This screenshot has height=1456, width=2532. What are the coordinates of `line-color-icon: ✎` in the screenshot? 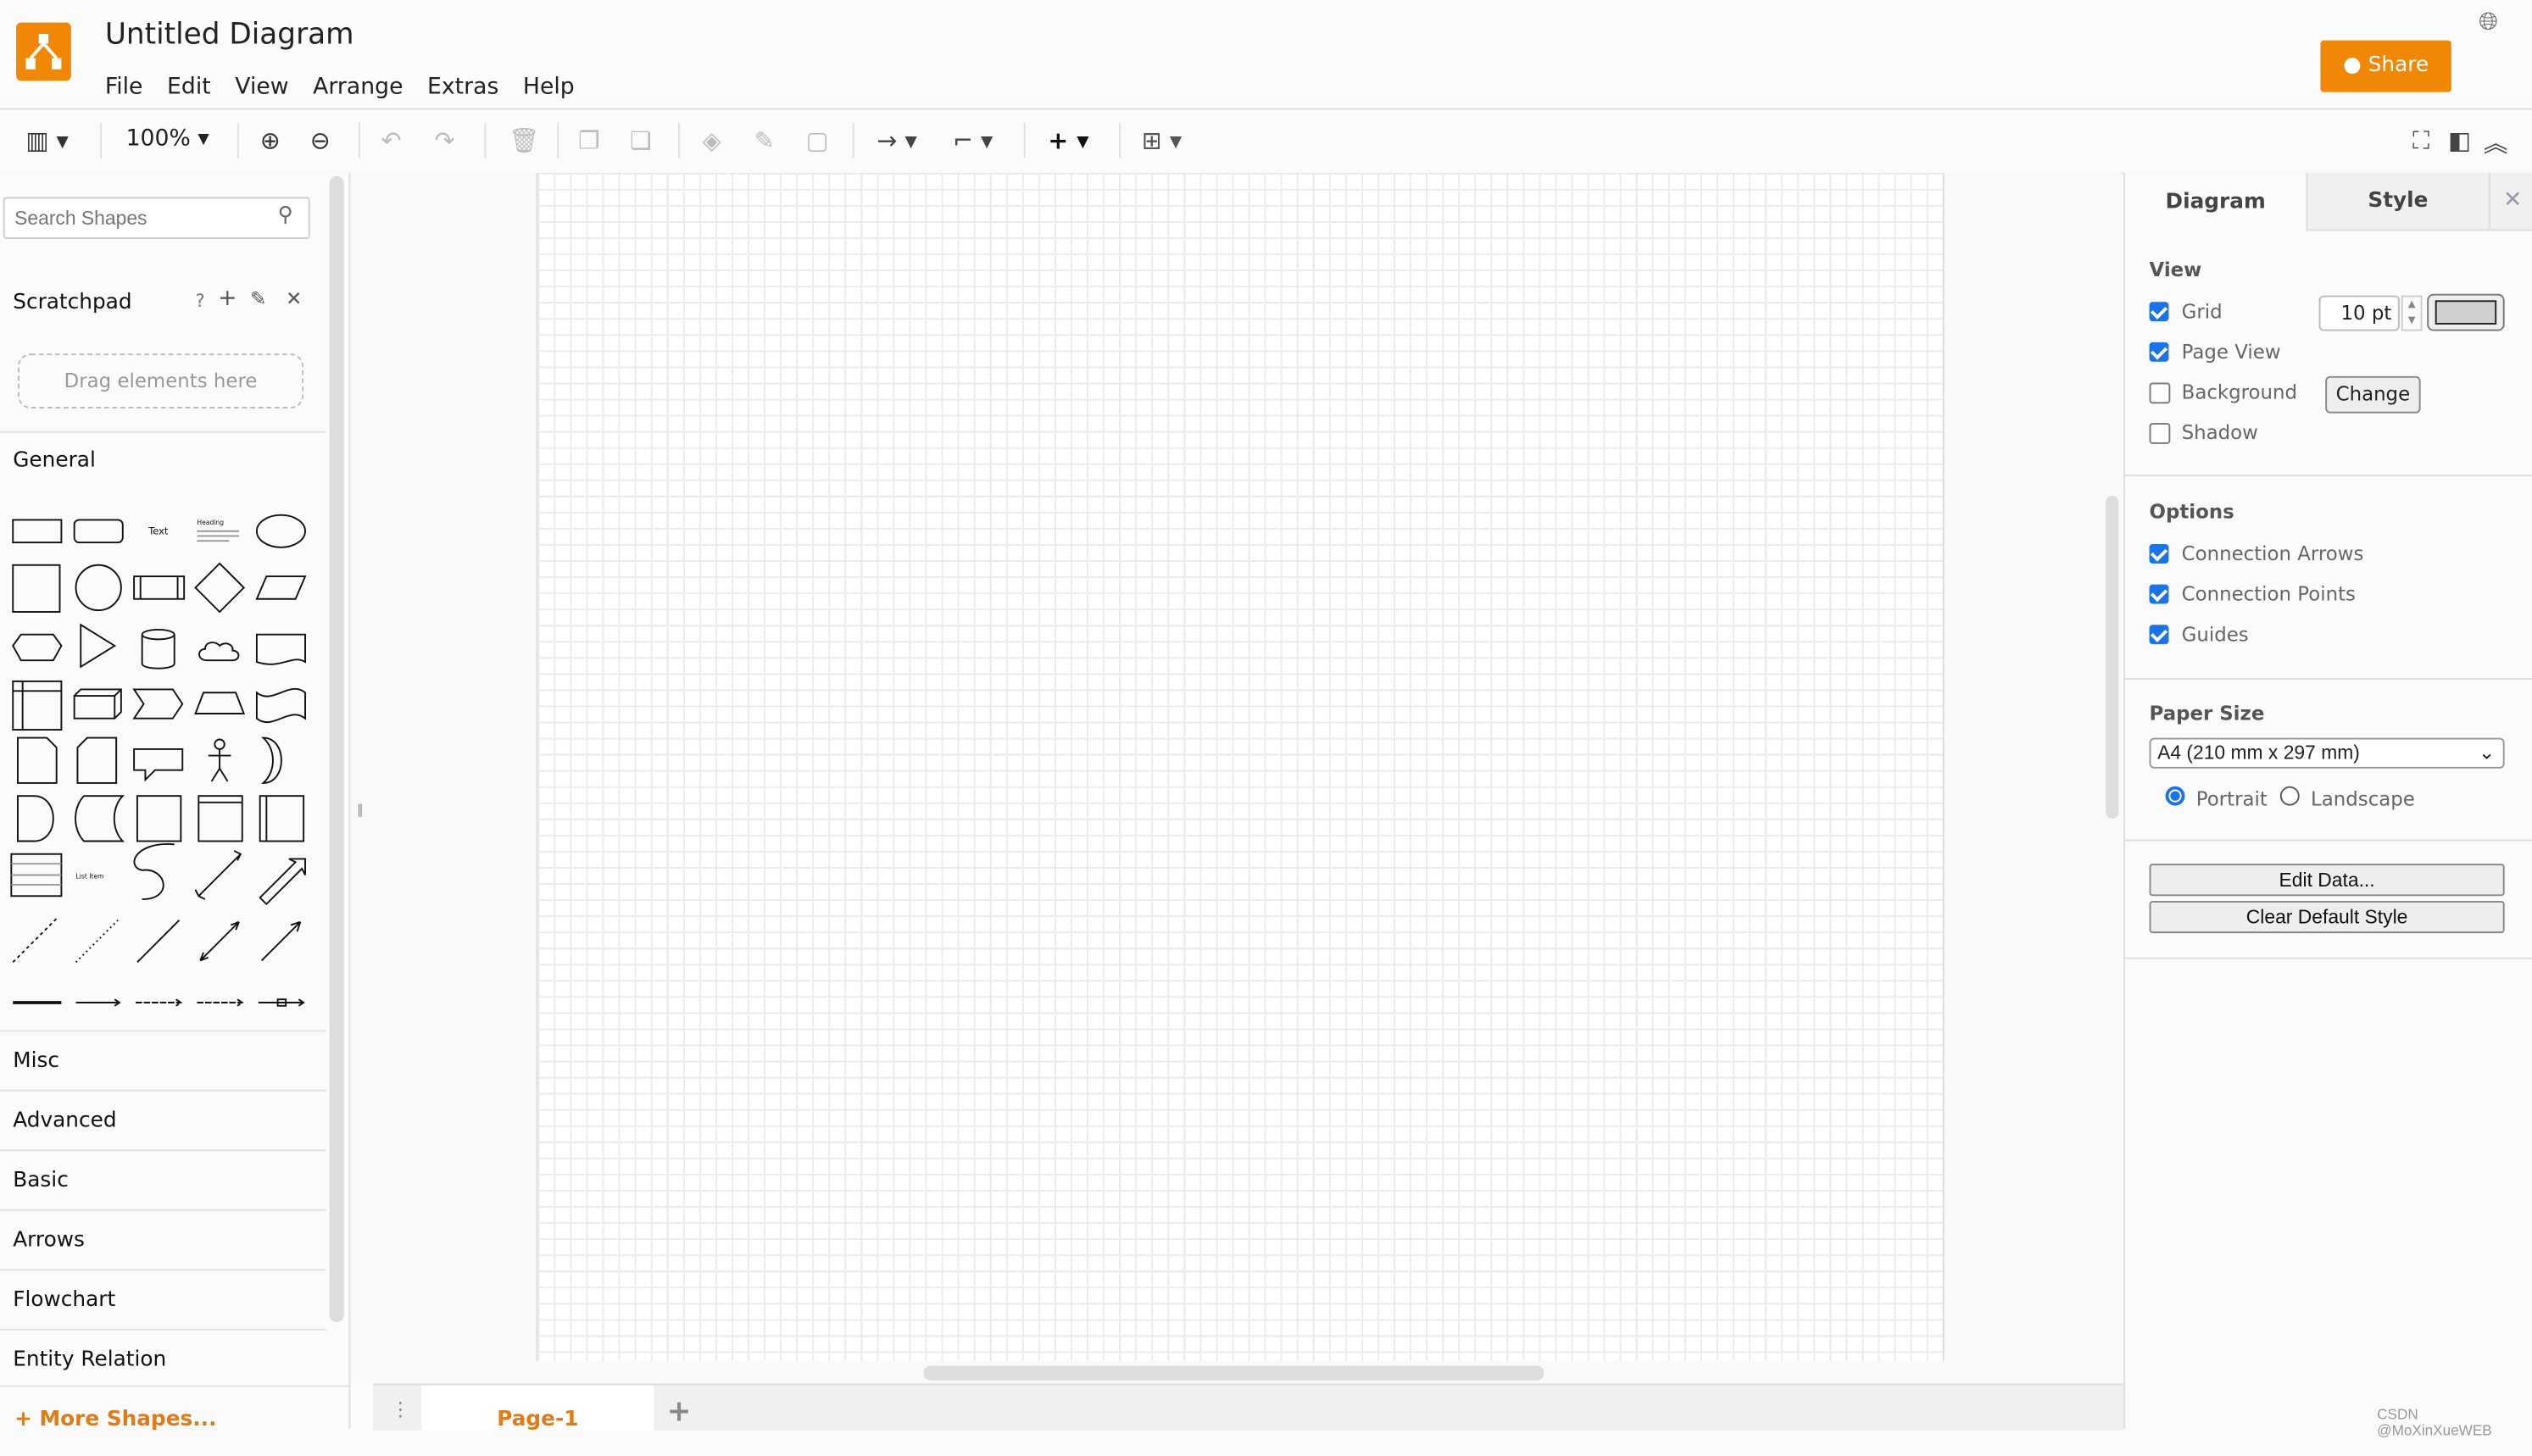 It's located at (764, 141).